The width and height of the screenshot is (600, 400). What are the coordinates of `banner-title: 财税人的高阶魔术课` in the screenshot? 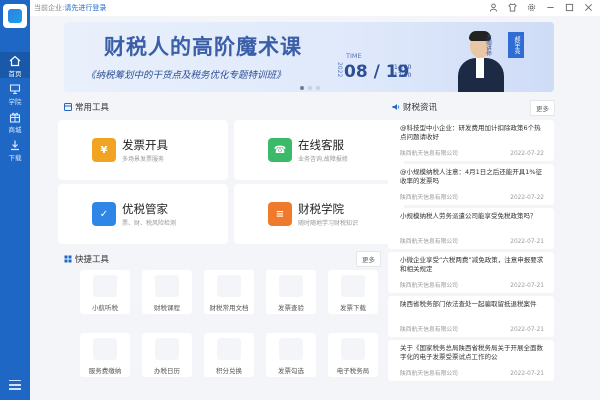 It's located at (203, 47).